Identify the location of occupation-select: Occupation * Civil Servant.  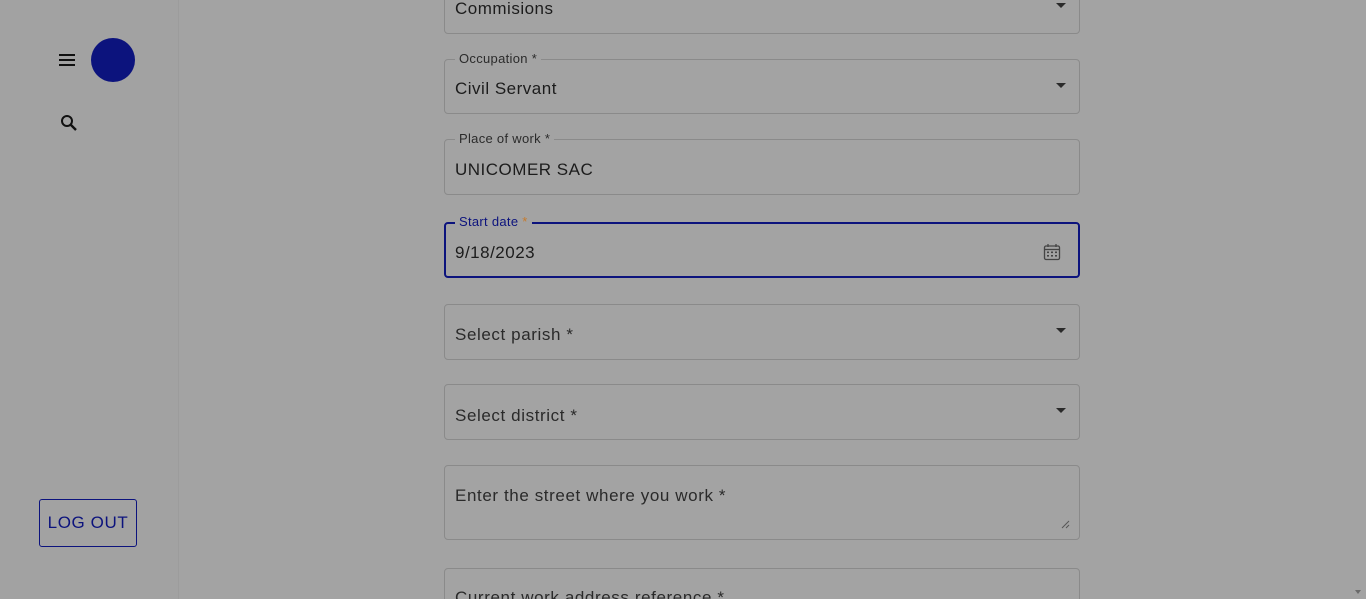
(762, 82).